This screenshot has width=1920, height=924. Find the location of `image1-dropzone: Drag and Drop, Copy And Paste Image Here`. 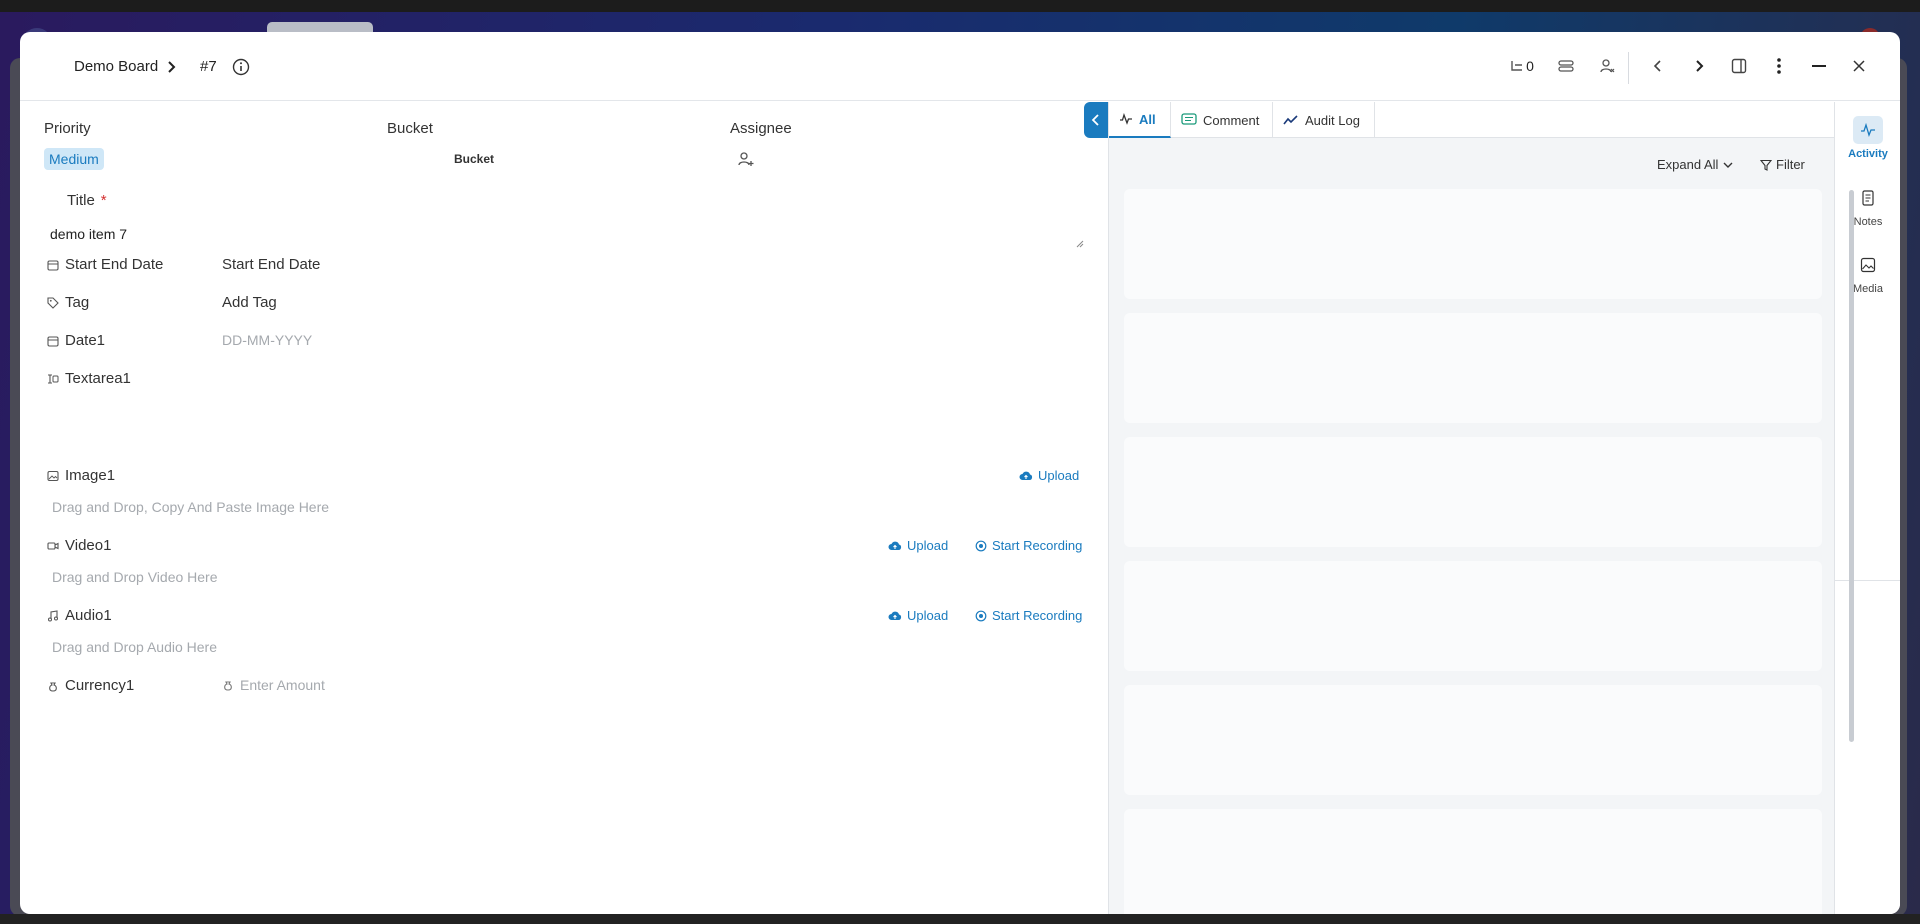

image1-dropzone: Drag and Drop, Copy And Paste Image Here is located at coordinates (190, 507).